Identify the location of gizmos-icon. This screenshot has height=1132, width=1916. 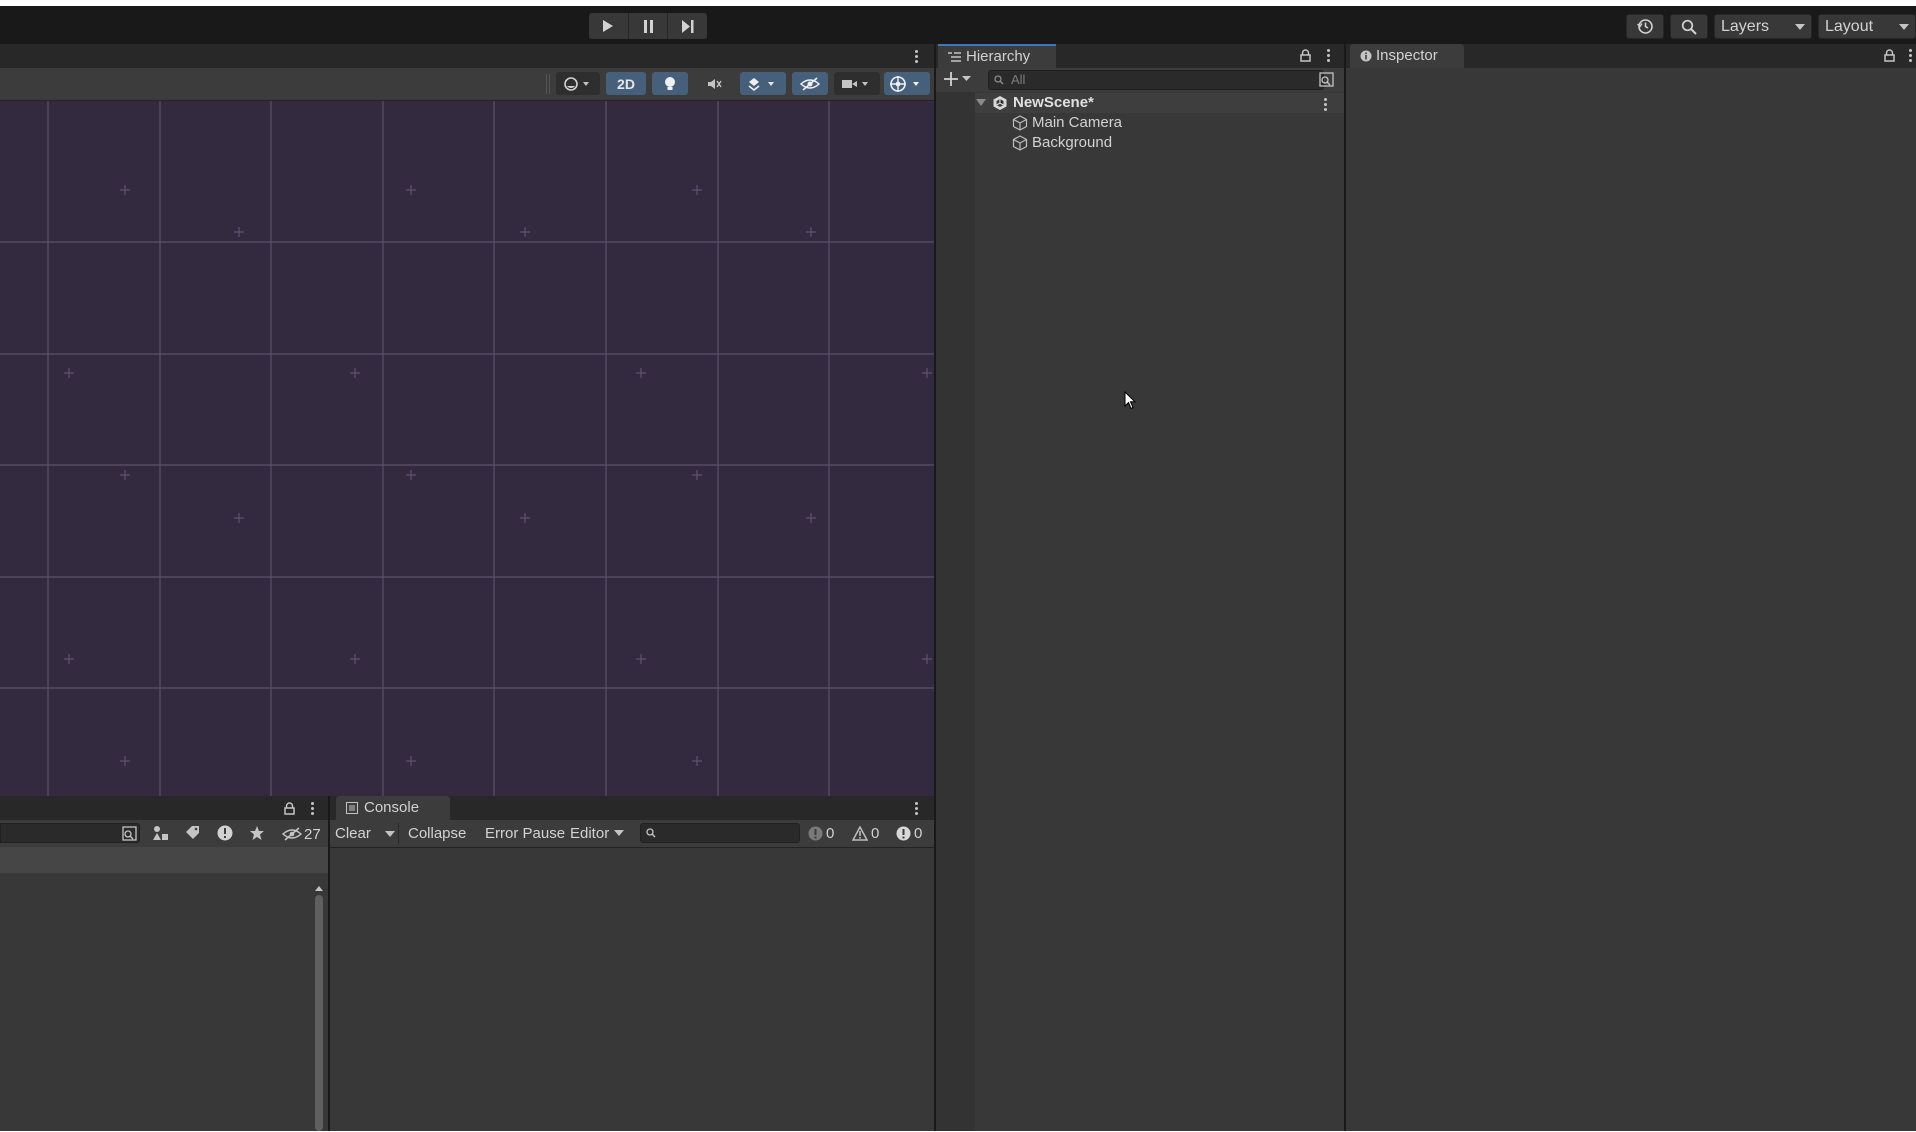
(904, 83).